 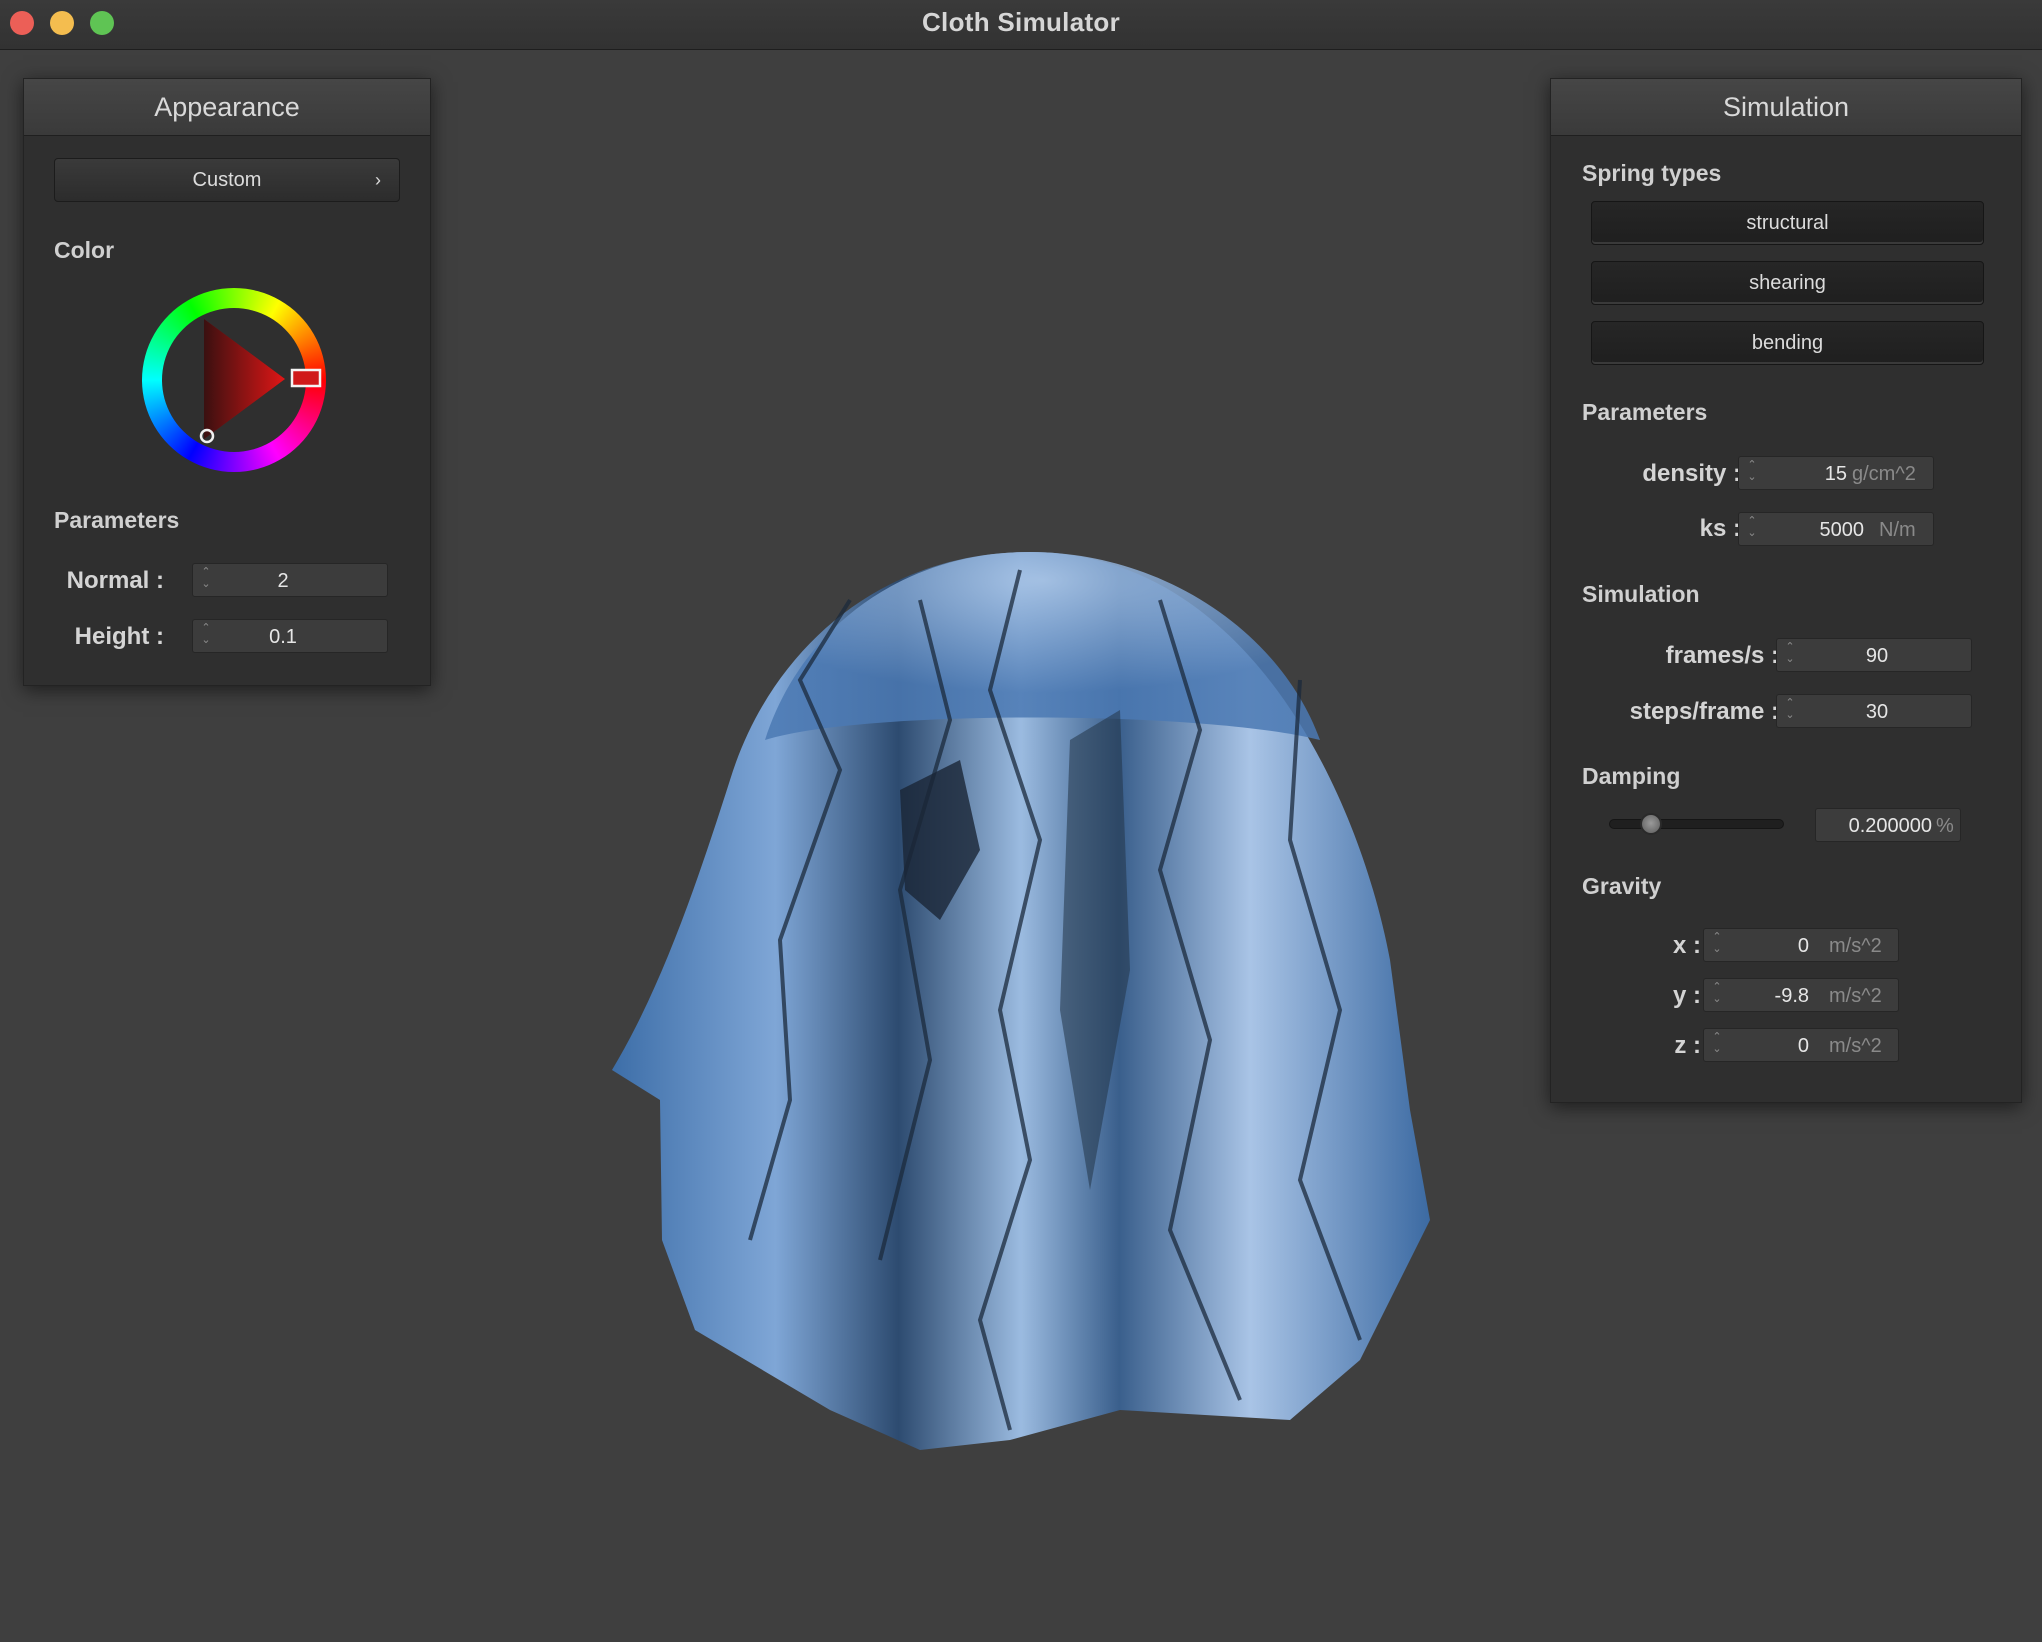 I want to click on preset-dropdown-button: Custom ›, so click(x=227, y=180).